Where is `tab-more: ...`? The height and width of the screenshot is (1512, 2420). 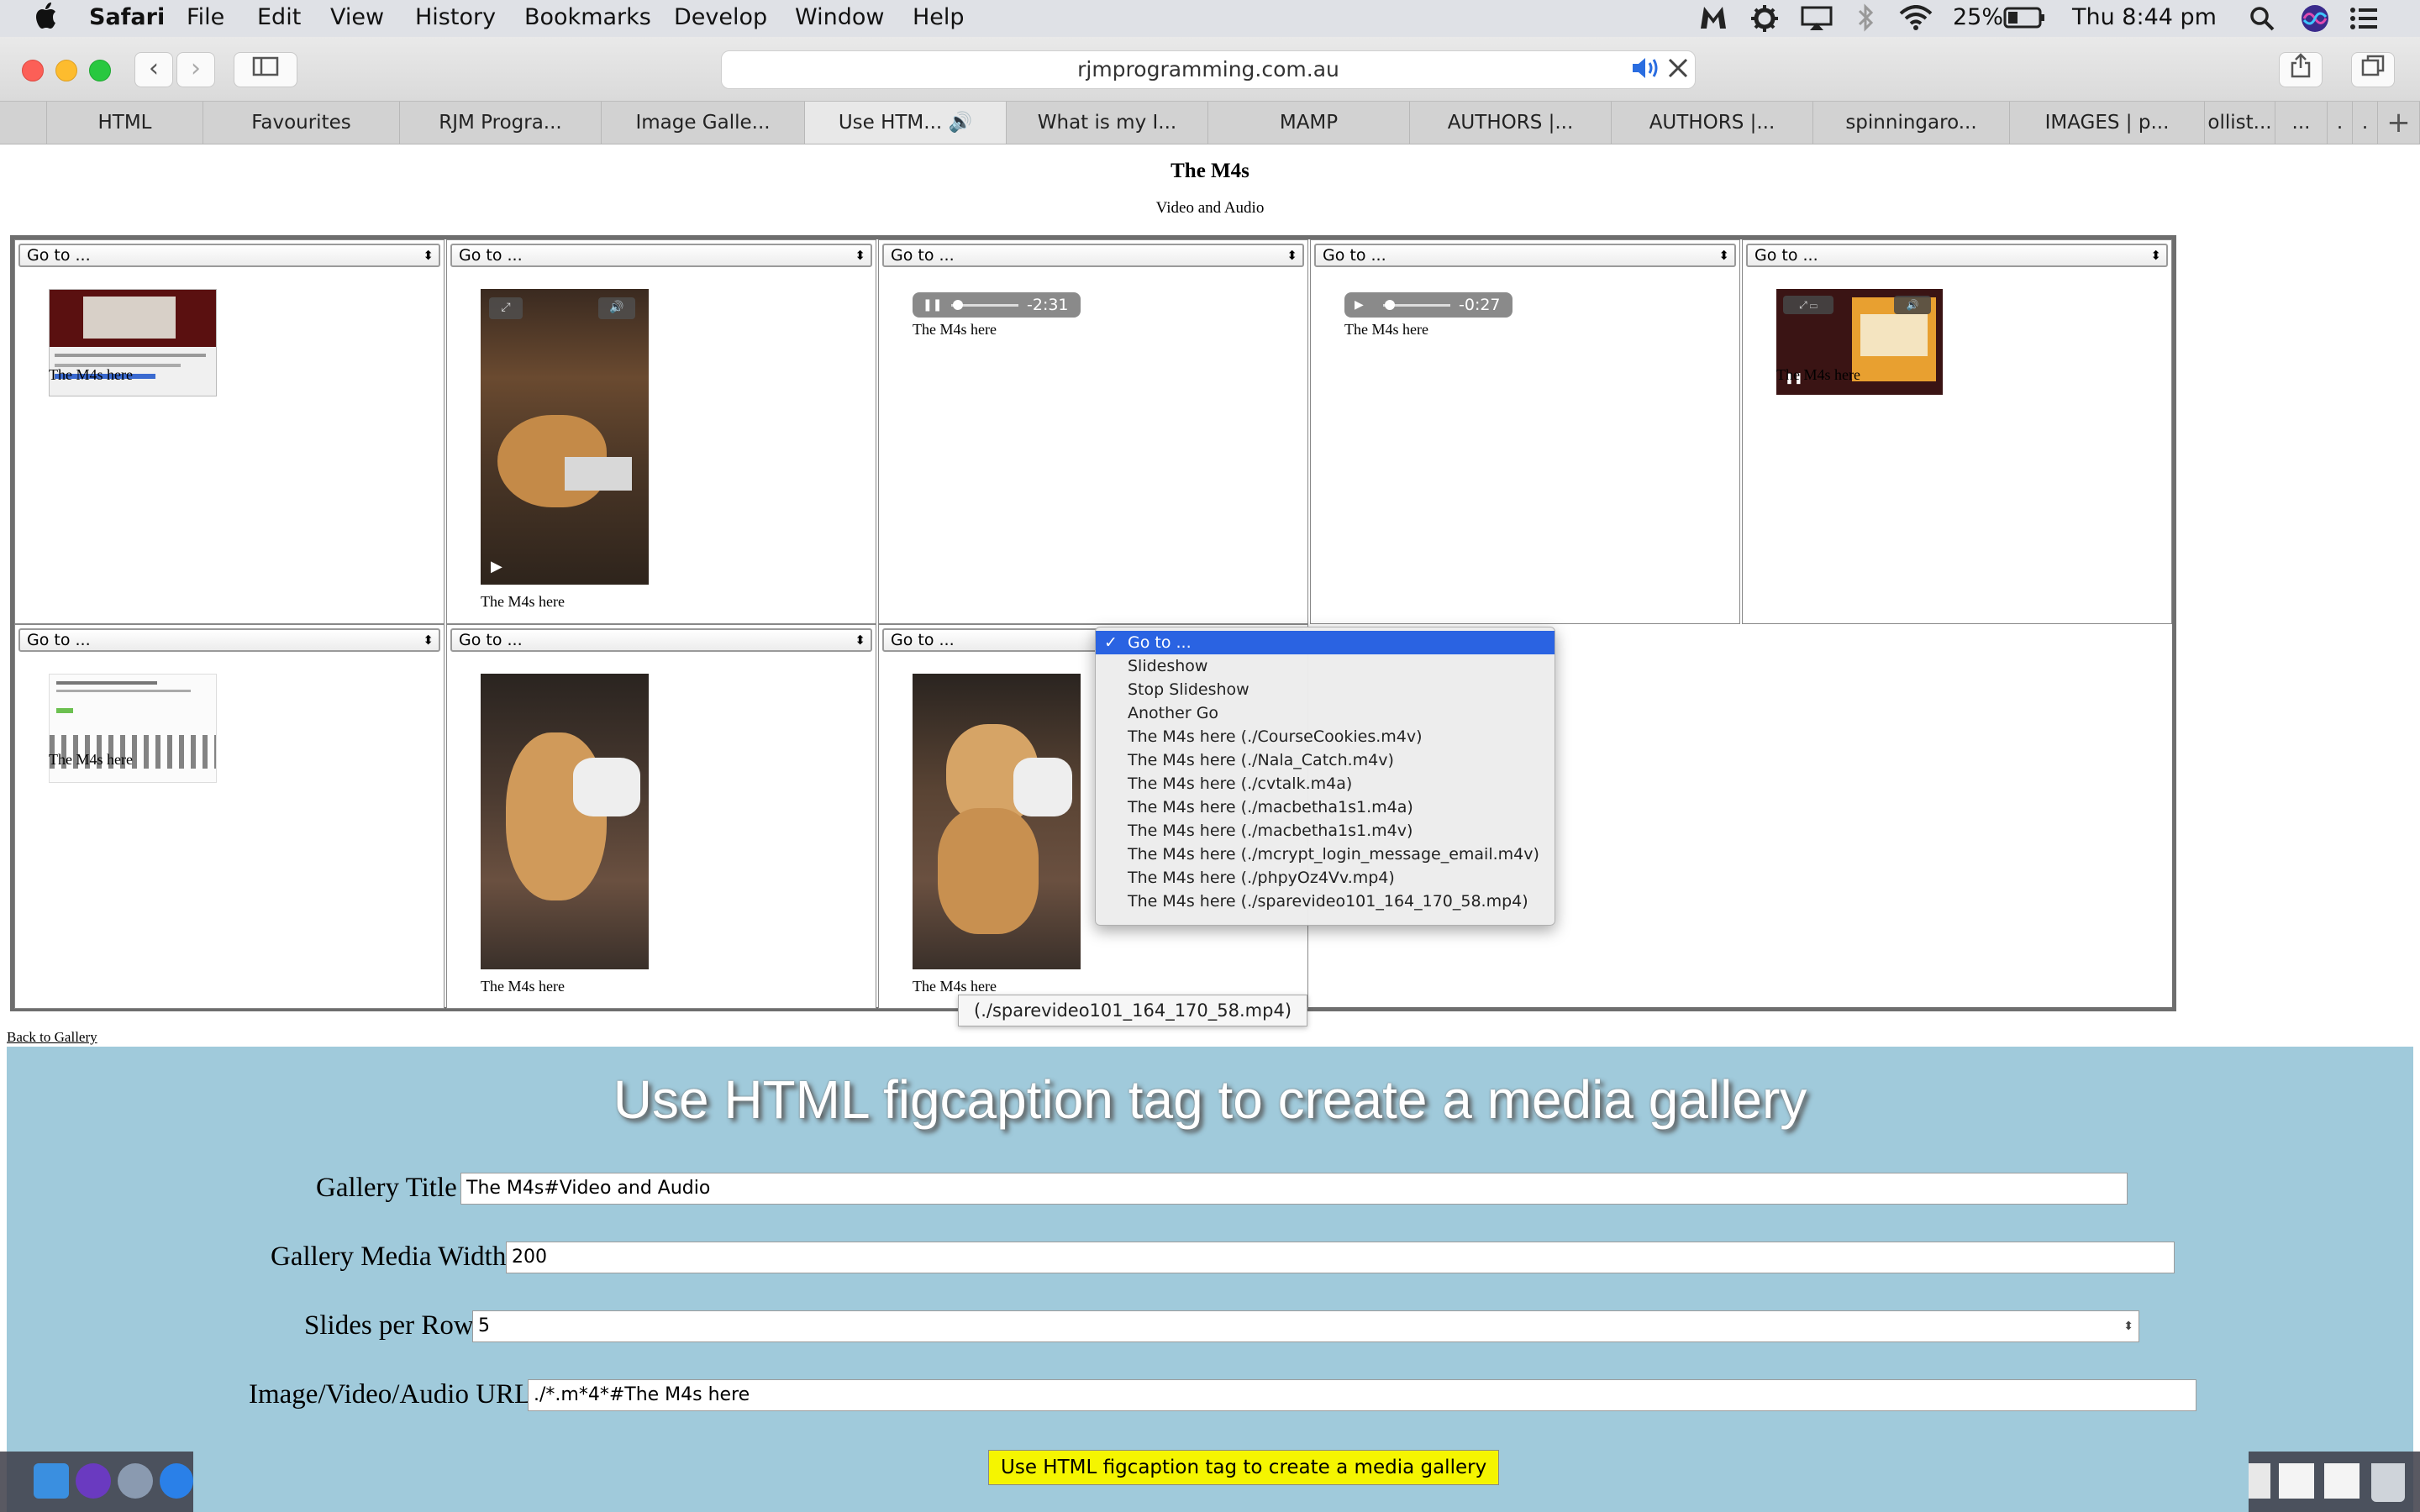
tab-more: ... is located at coordinates (2301, 123).